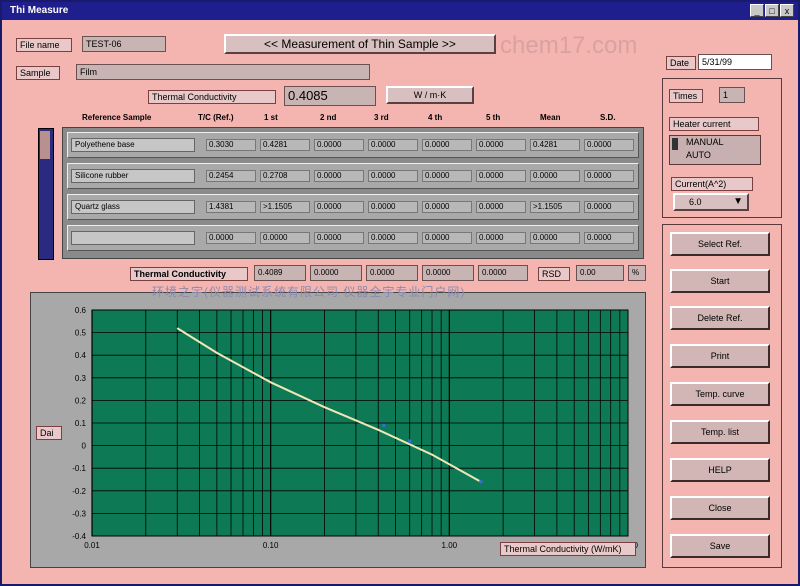 The image size is (800, 586). I want to click on close-button: Close, so click(720, 508).